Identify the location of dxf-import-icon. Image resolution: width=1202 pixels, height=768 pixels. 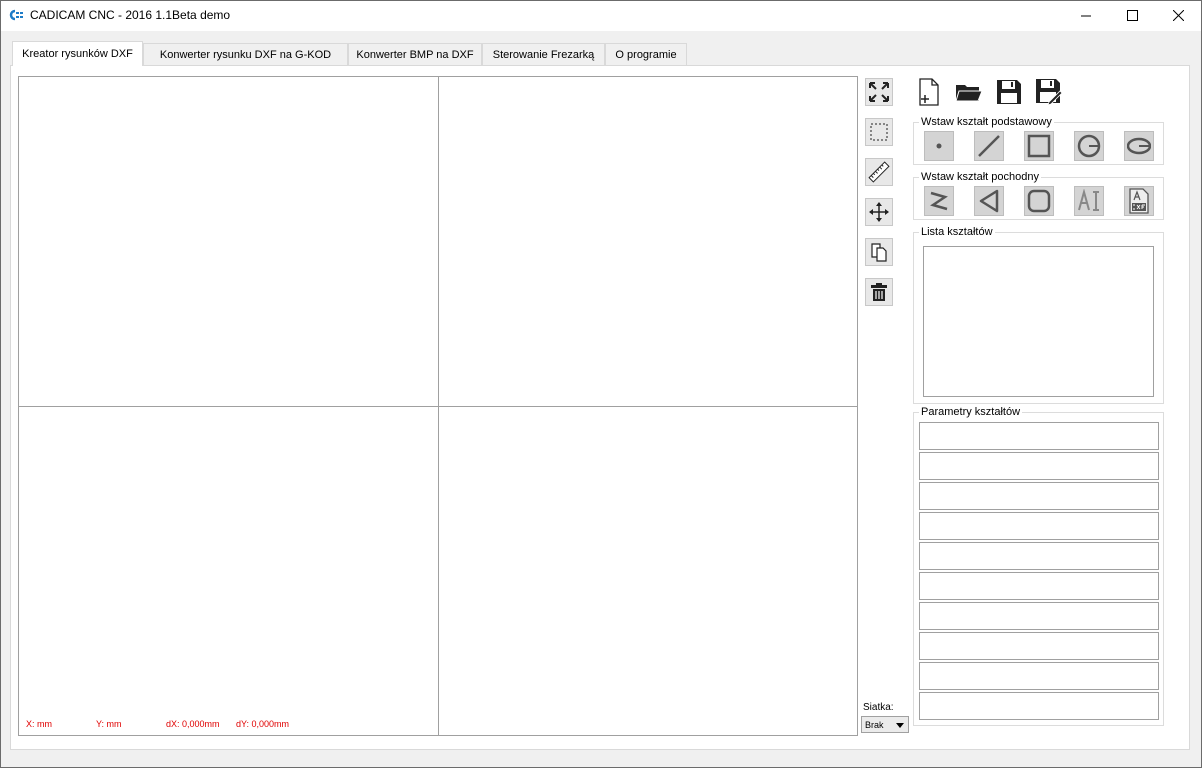
(1139, 201).